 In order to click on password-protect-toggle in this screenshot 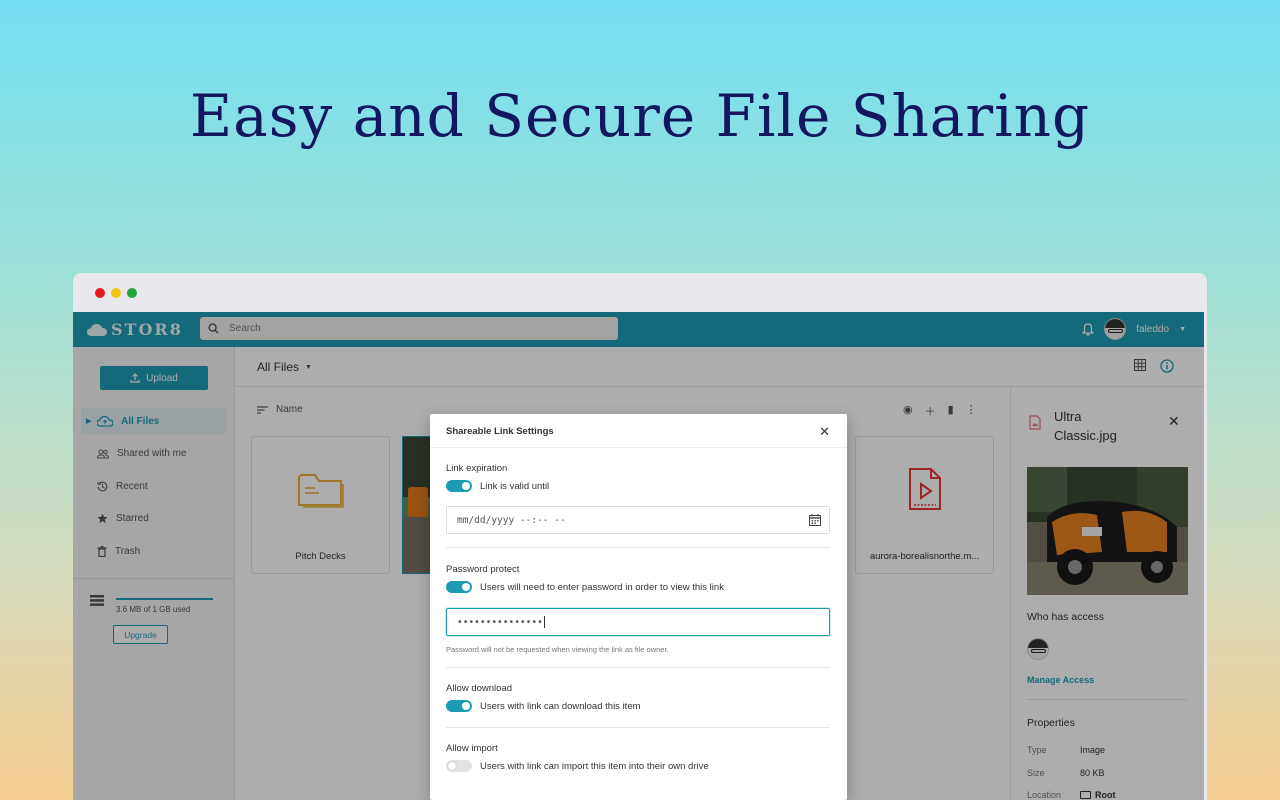, I will do `click(459, 587)`.